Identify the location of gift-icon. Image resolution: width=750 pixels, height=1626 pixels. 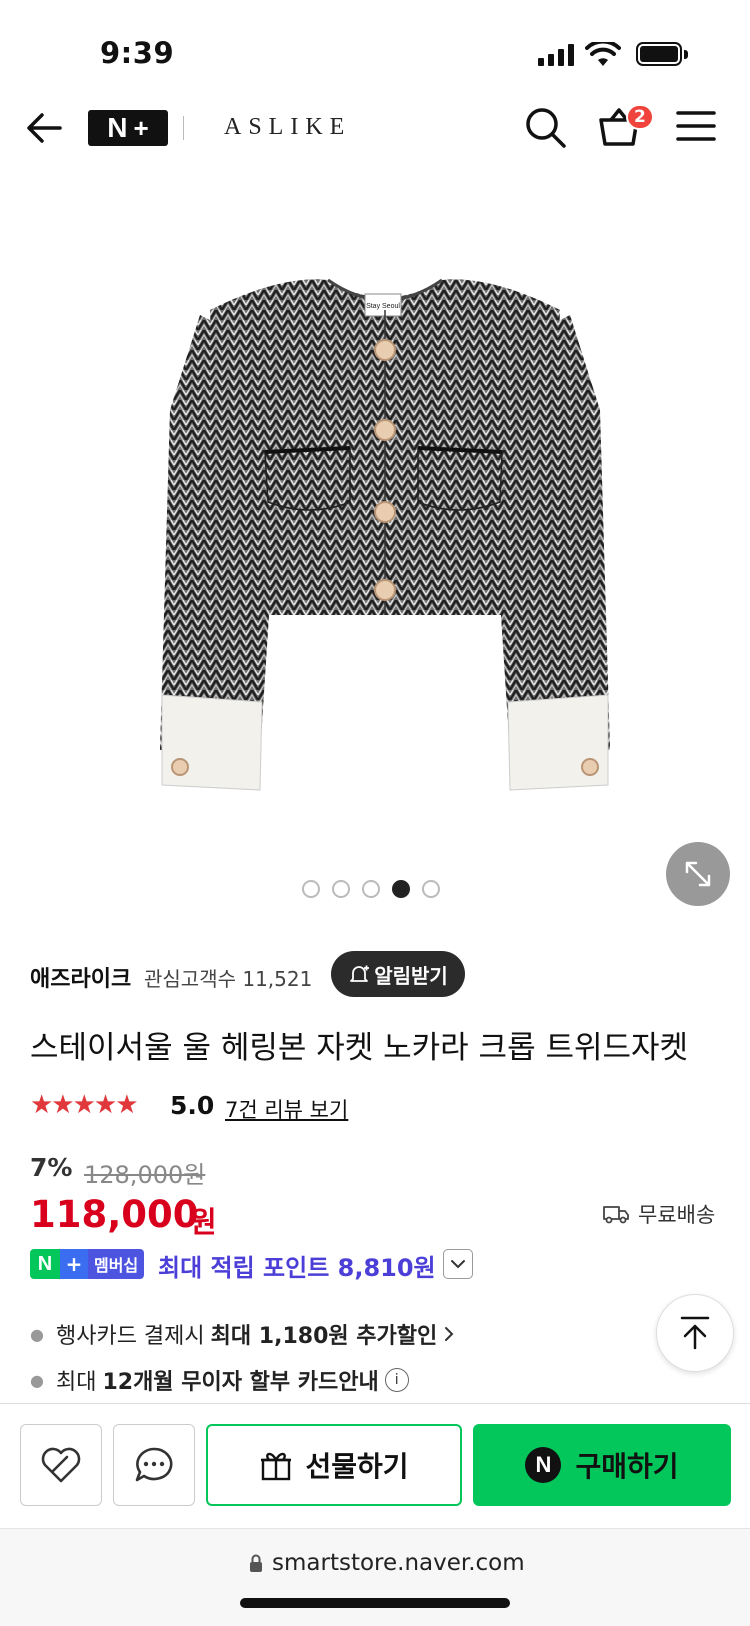
(276, 1466).